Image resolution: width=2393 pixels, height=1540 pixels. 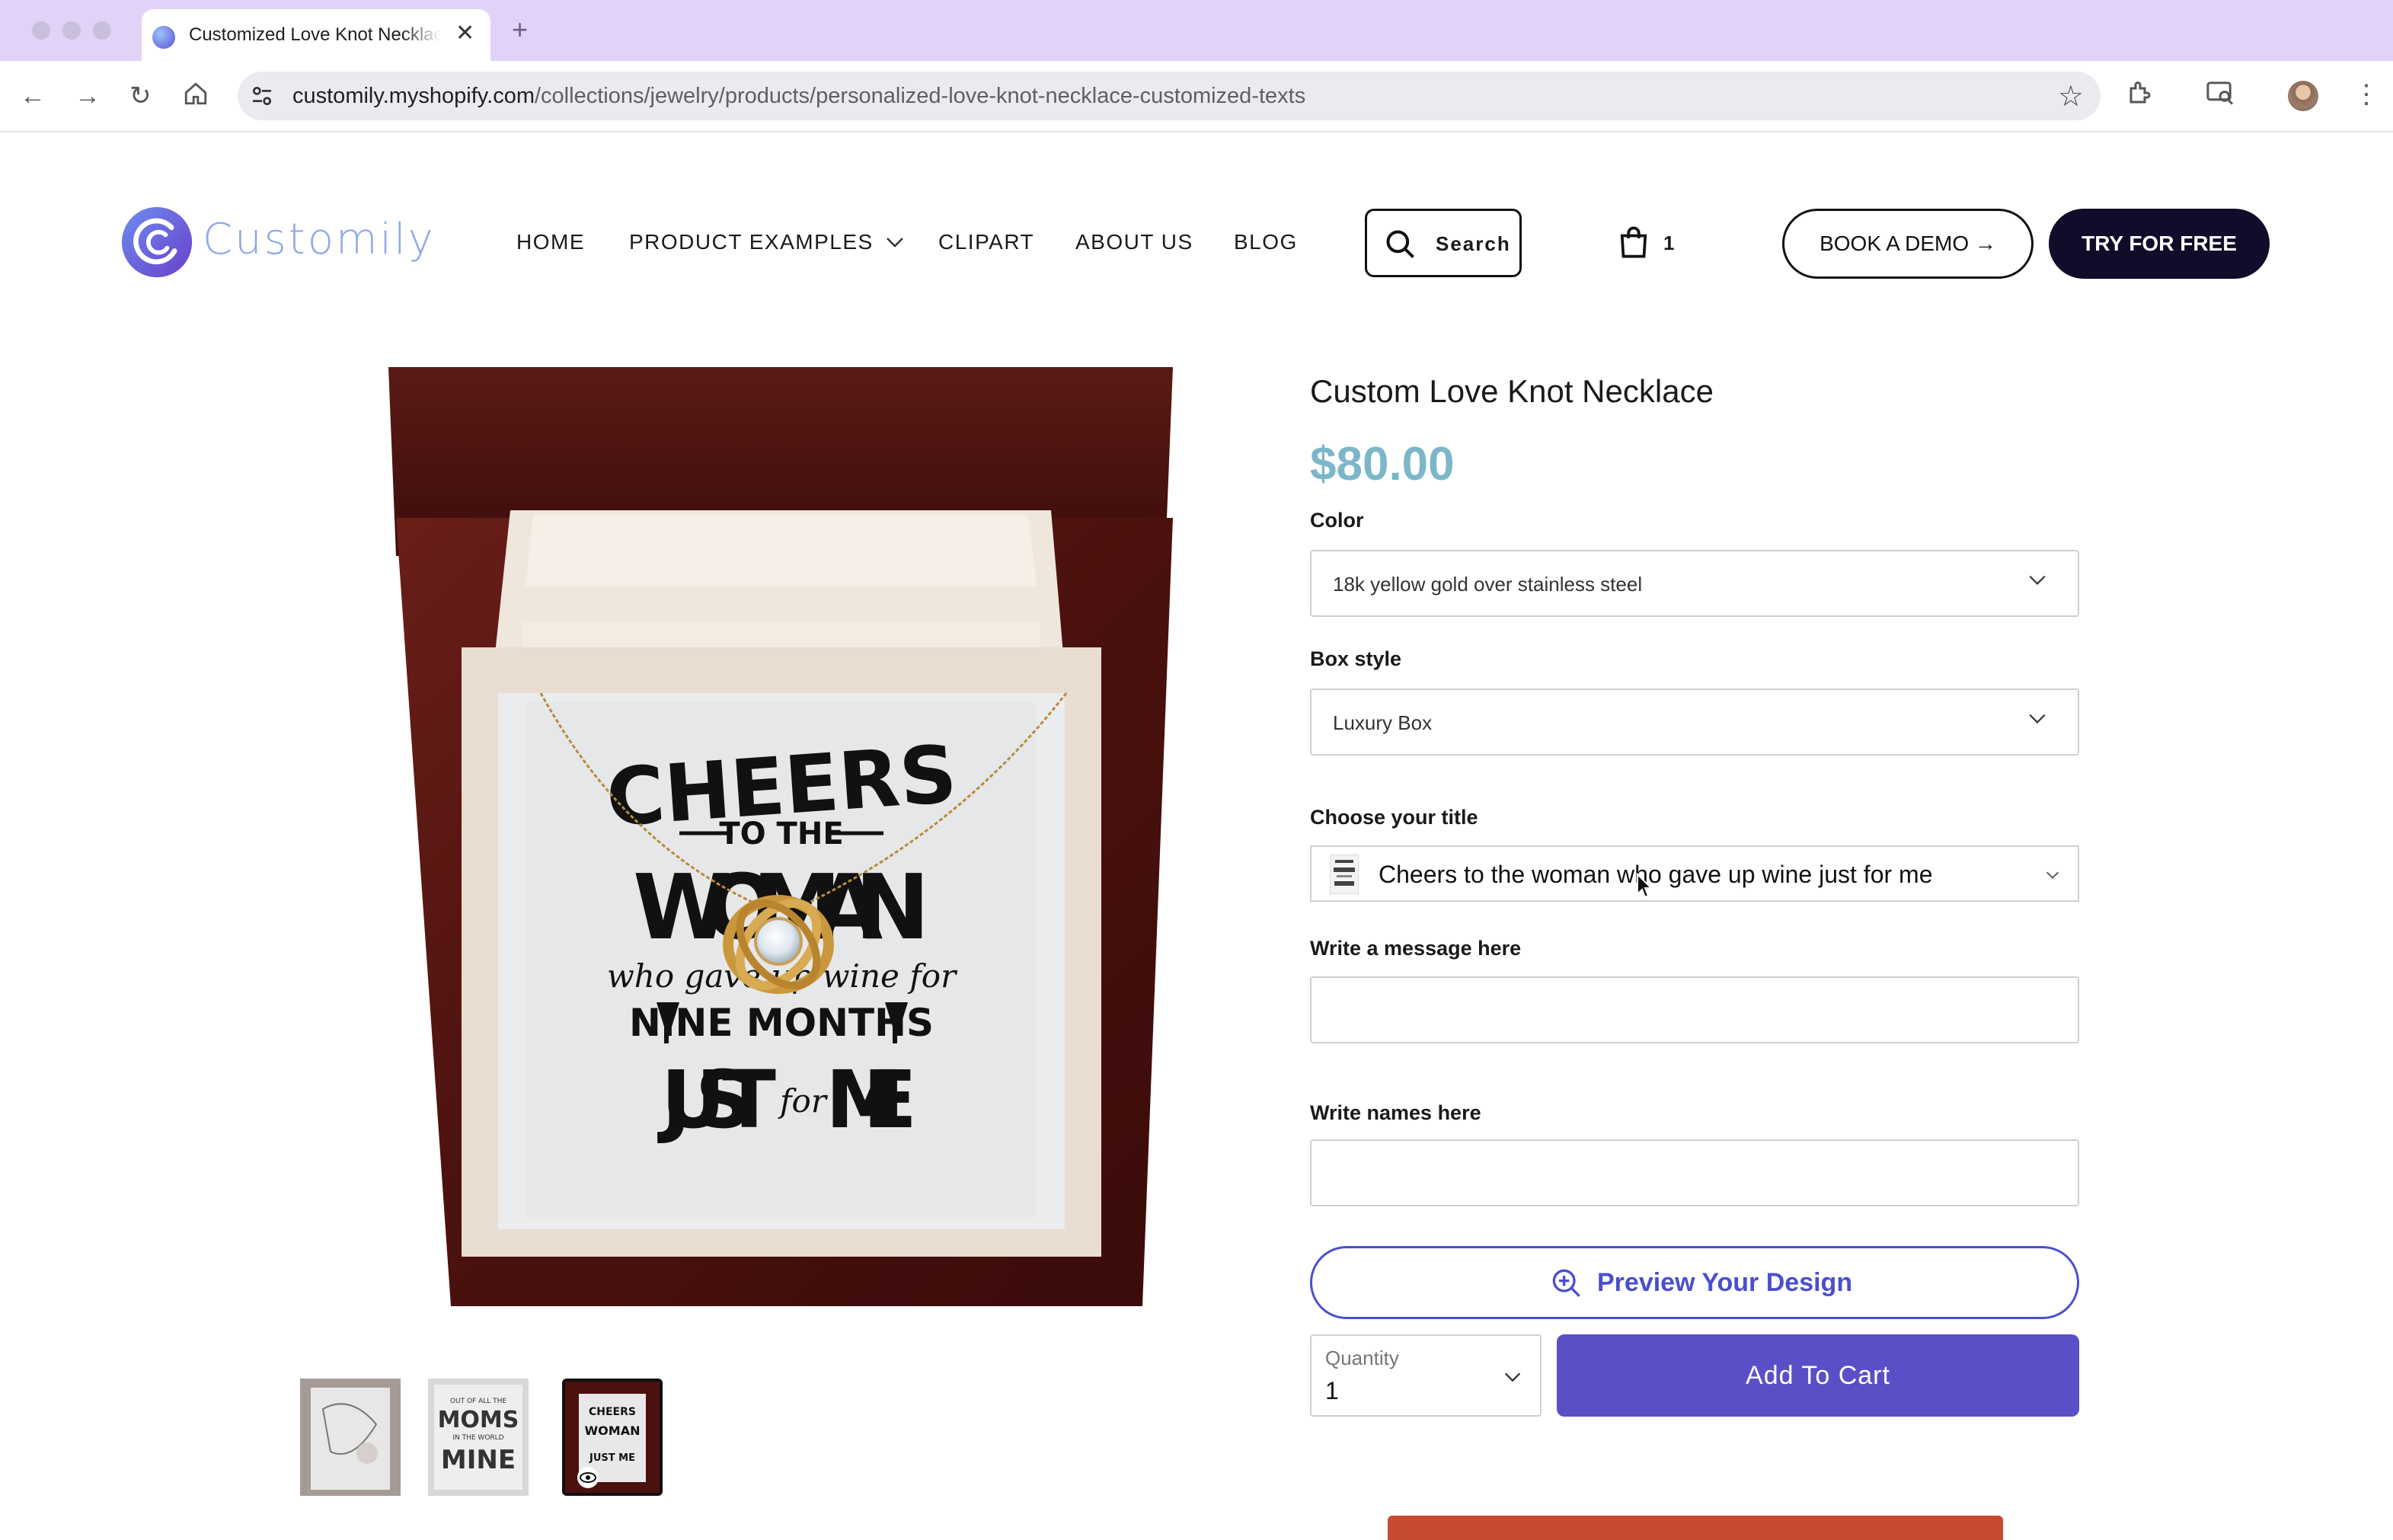 I want to click on names-input, so click(x=1695, y=1172).